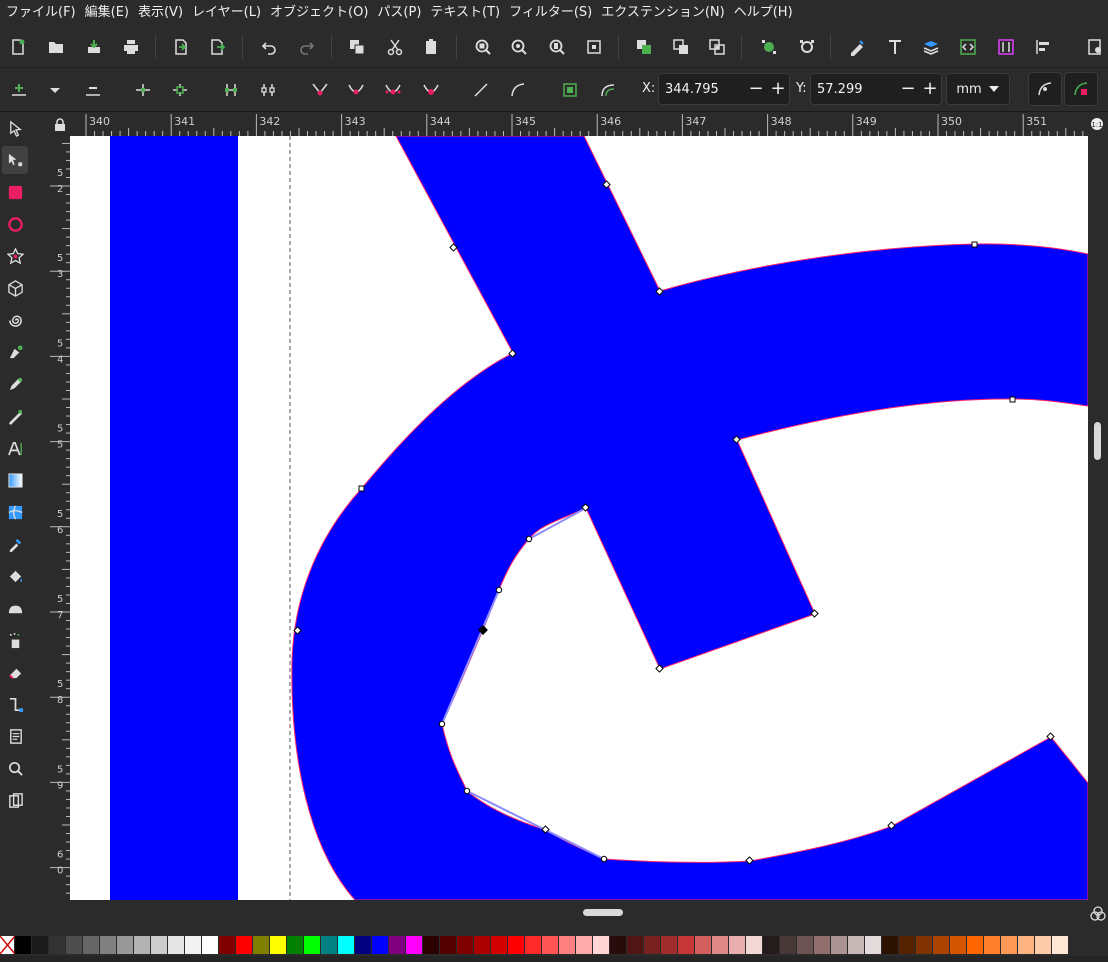  What do you see at coordinates (1098, 125) in the screenshot?
I see `zoom-1-1-button: 1:1` at bounding box center [1098, 125].